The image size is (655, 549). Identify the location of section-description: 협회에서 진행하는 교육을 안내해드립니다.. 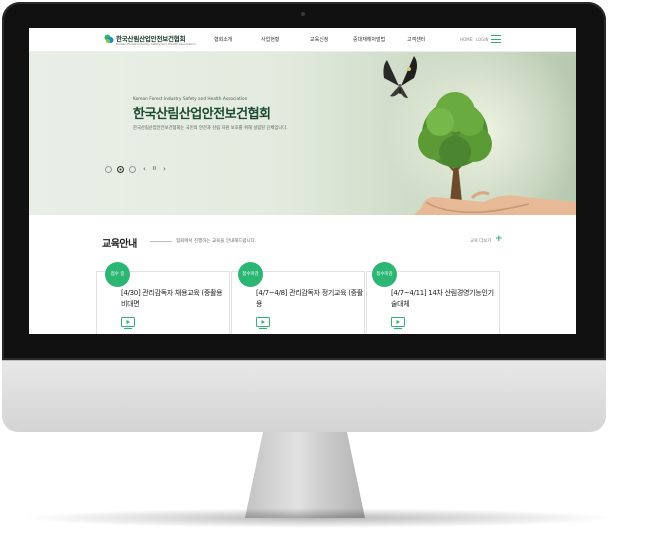
(216, 241).